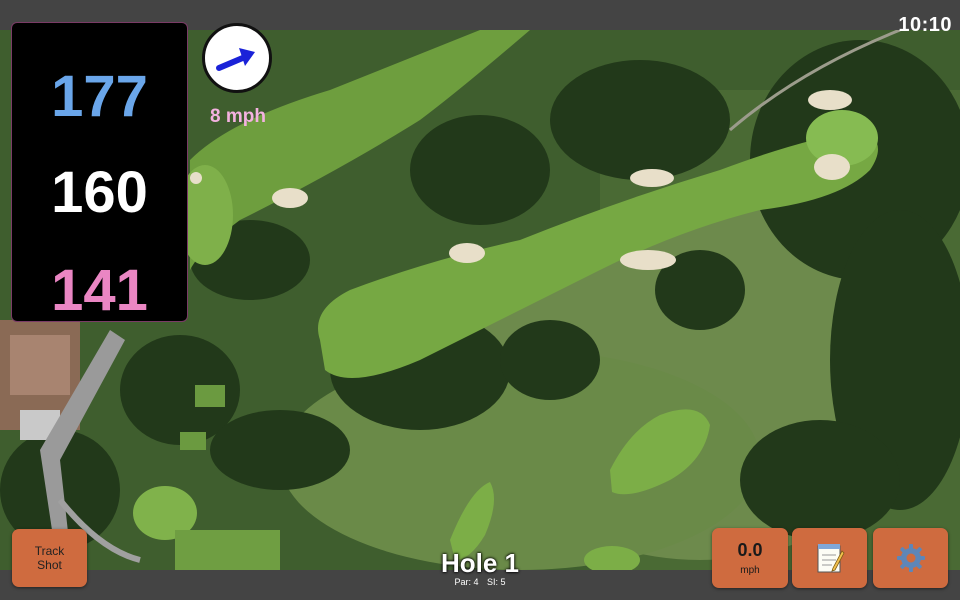  Describe the element at coordinates (480, 563) in the screenshot. I see `hole-title: Hole 1` at that location.